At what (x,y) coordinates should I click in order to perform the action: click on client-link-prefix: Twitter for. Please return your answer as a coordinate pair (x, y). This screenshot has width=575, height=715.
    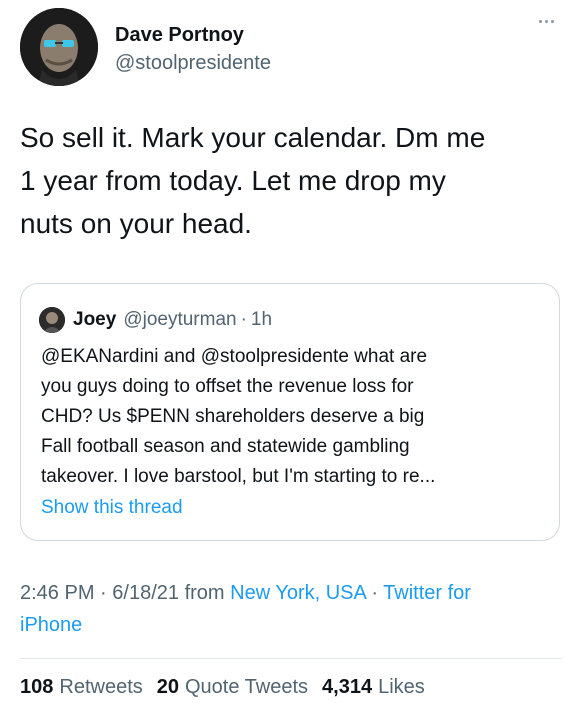
    Looking at the image, I should click on (427, 593).